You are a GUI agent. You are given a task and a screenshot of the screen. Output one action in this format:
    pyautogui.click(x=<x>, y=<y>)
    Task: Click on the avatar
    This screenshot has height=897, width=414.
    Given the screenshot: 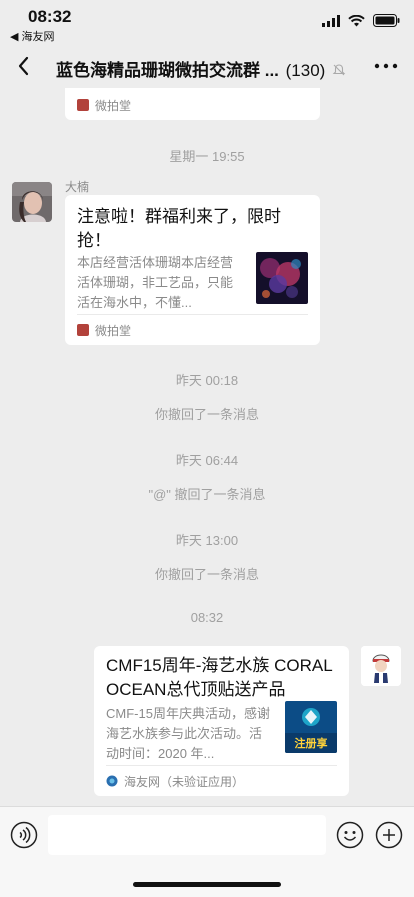 What is the action you would take?
    pyautogui.click(x=32, y=202)
    